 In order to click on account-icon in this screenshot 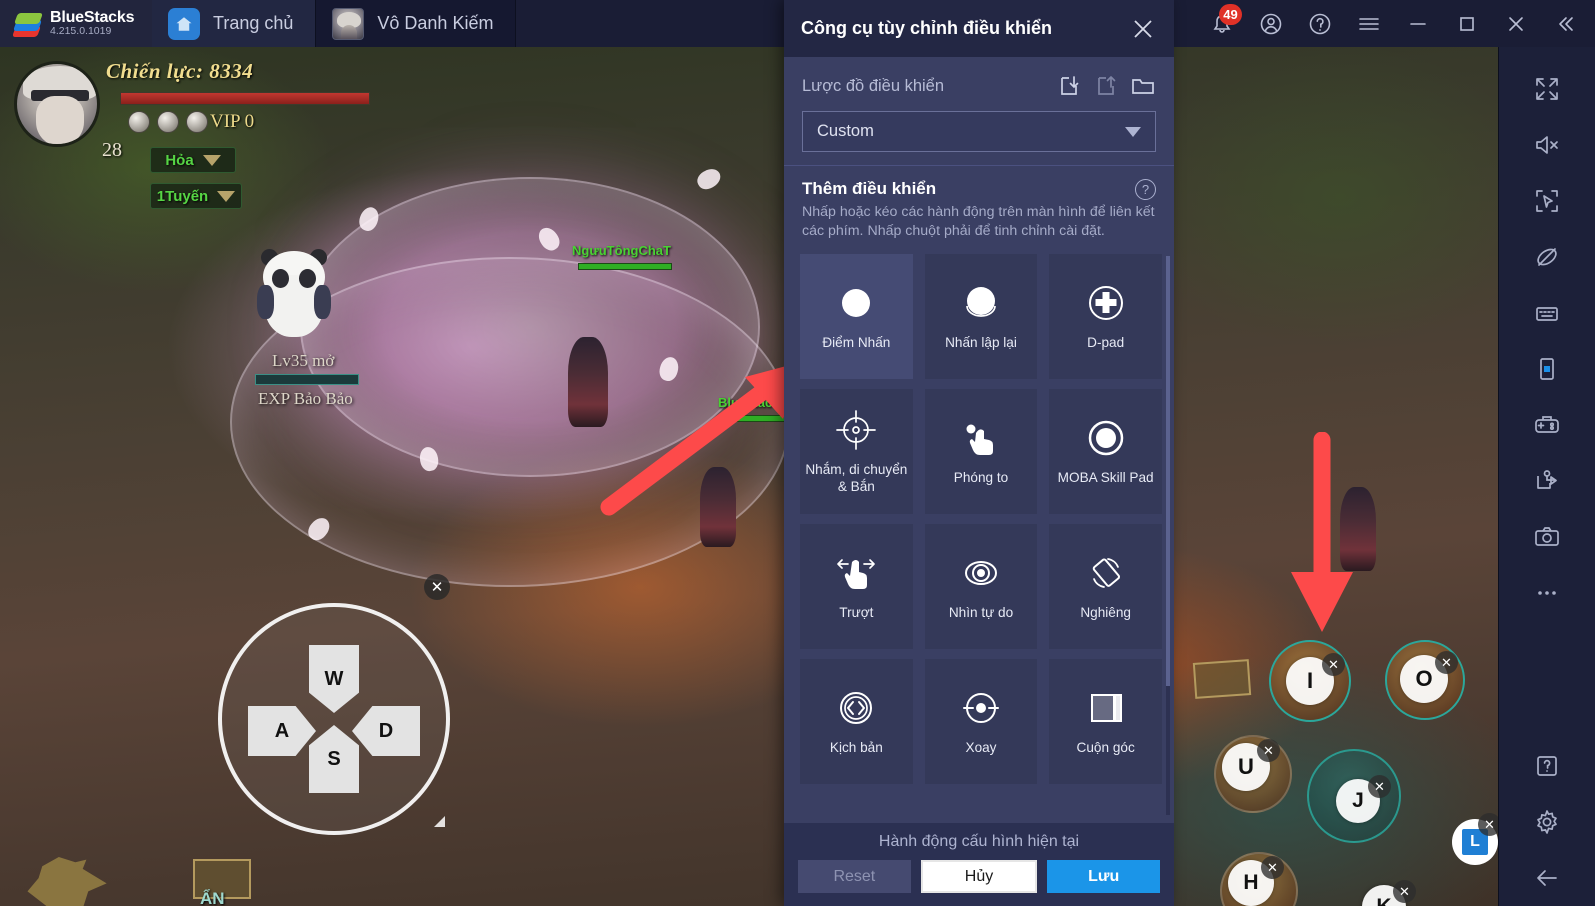, I will do `click(1270, 23)`.